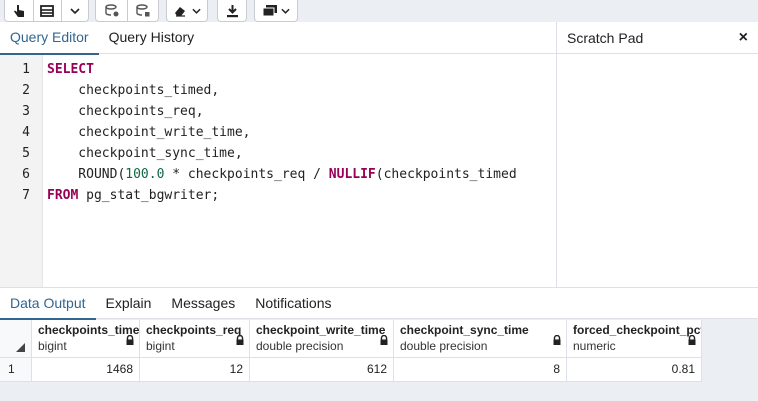 The height and width of the screenshot is (401, 758). I want to click on column-name: checkpoints_req, so click(194, 330).